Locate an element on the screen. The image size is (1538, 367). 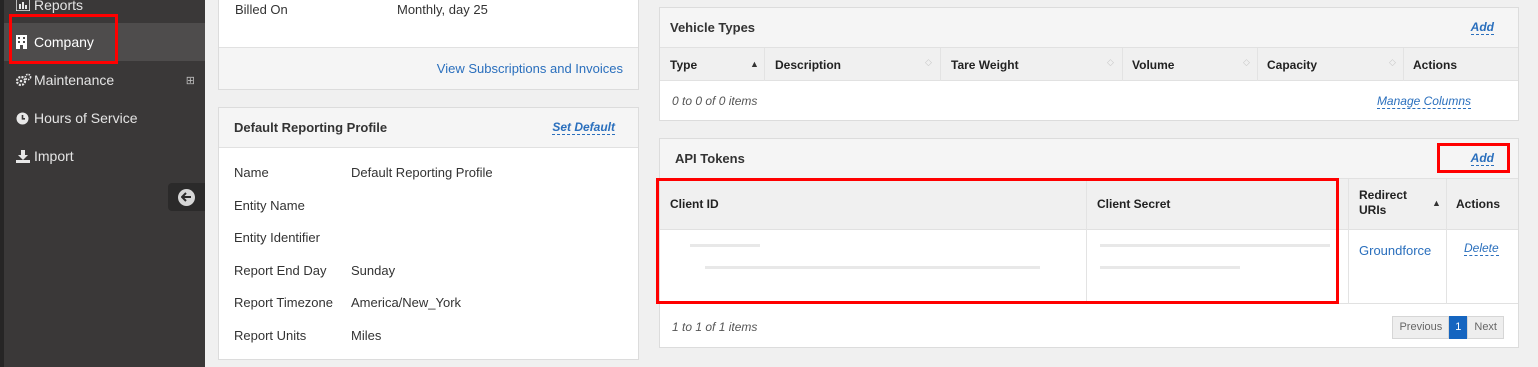
billed-on-label: Billed On is located at coordinates (261, 9).